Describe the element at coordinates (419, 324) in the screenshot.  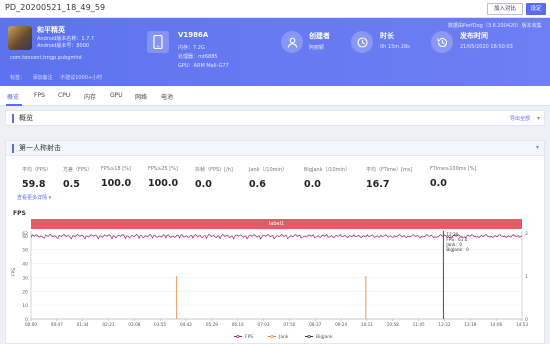
I see `x-tick-label: 11:45` at that location.